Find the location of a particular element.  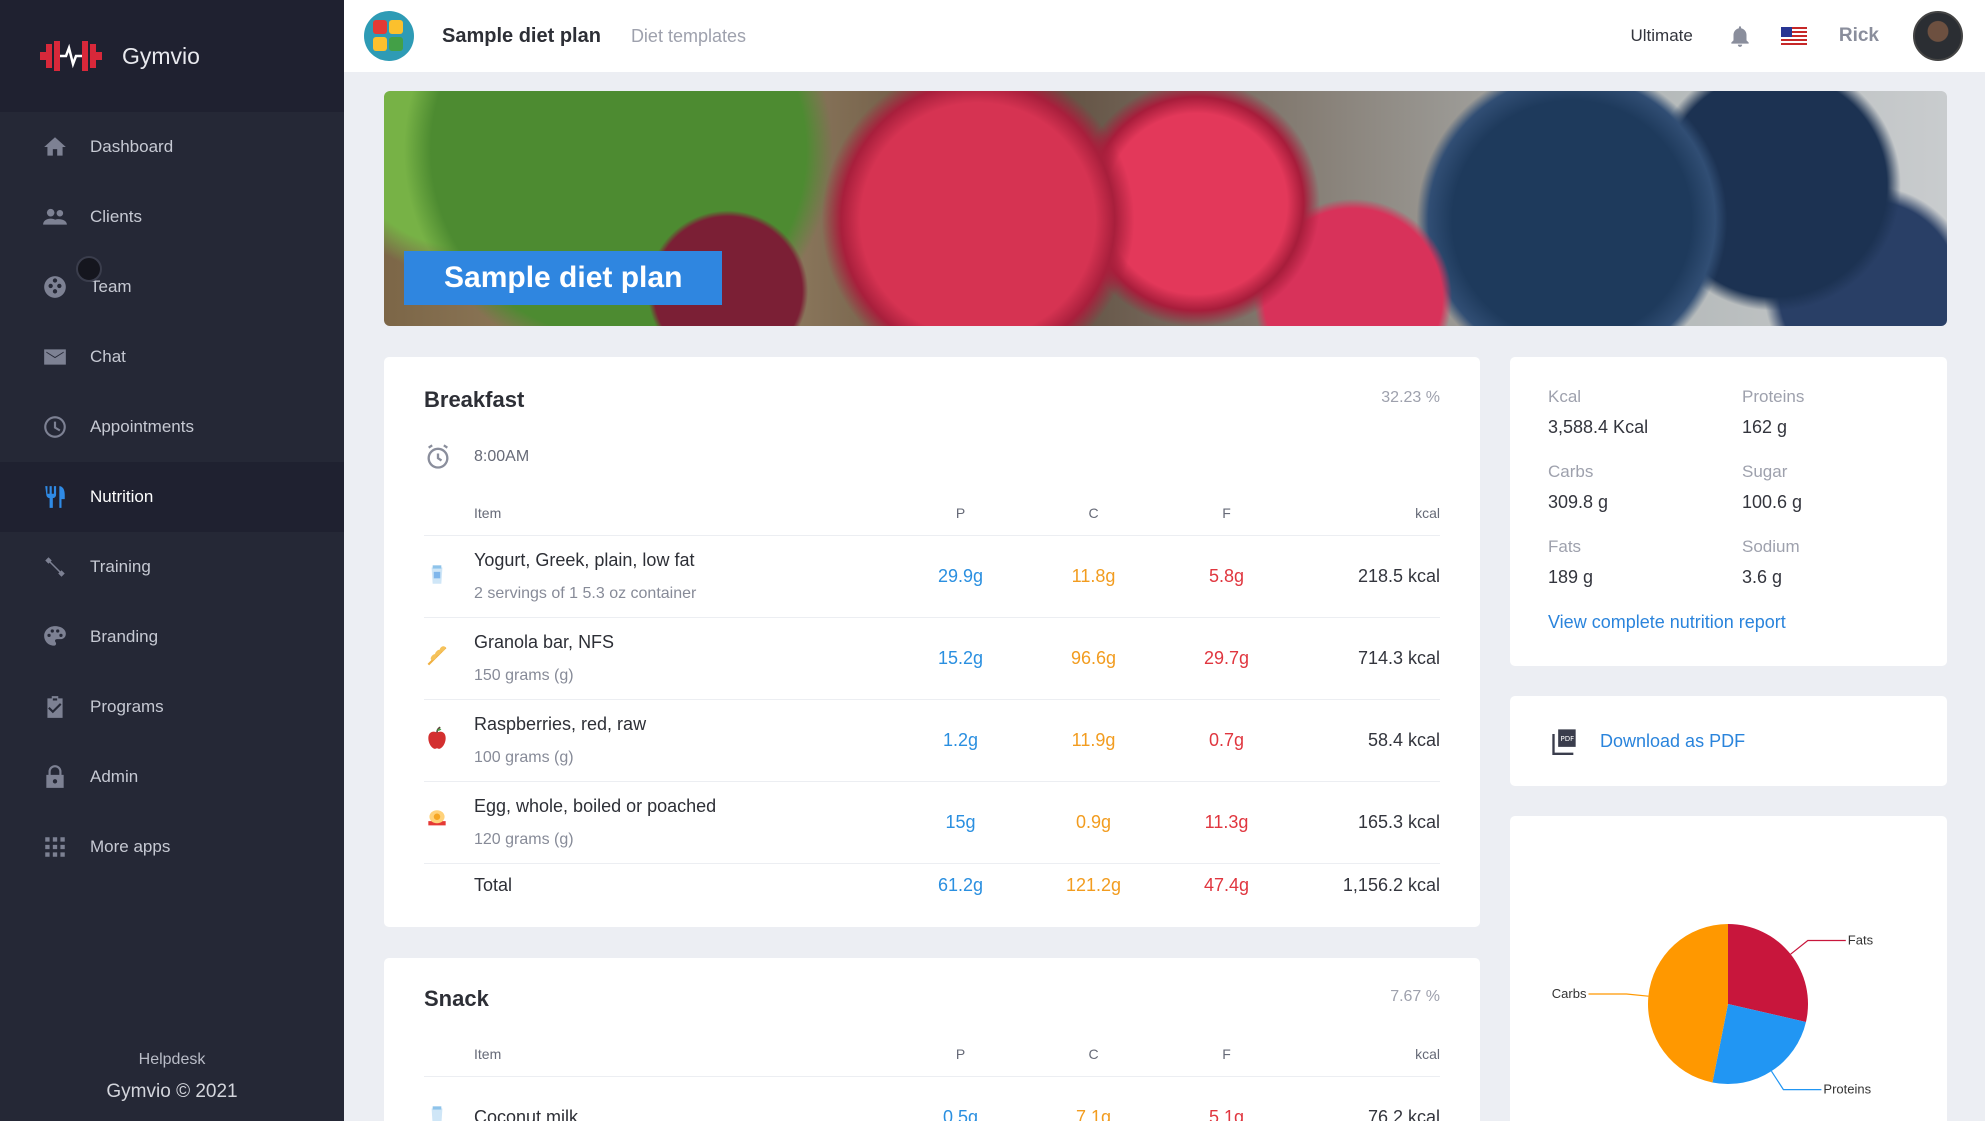

item-serving: 100 grams (g) is located at coordinates (524, 757).